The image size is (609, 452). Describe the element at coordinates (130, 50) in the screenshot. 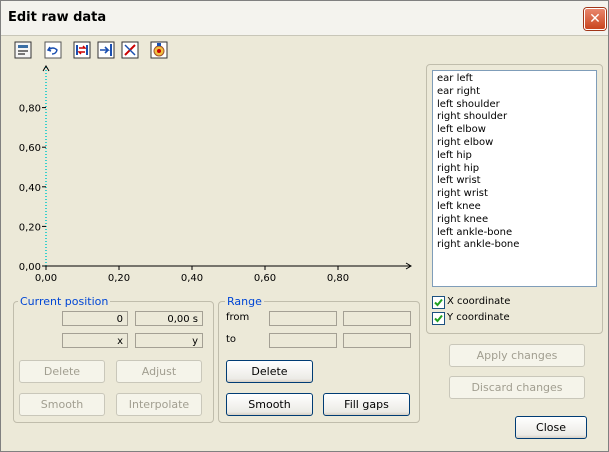

I see `remove-icon` at that location.